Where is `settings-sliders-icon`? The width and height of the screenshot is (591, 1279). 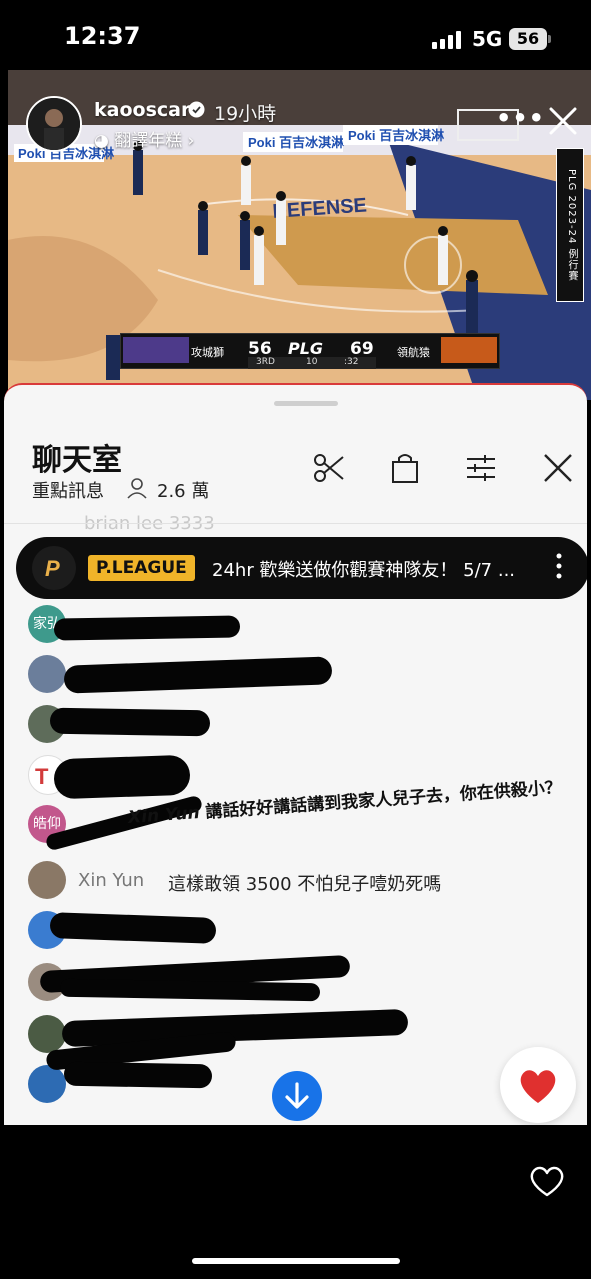 settings-sliders-icon is located at coordinates (481, 468).